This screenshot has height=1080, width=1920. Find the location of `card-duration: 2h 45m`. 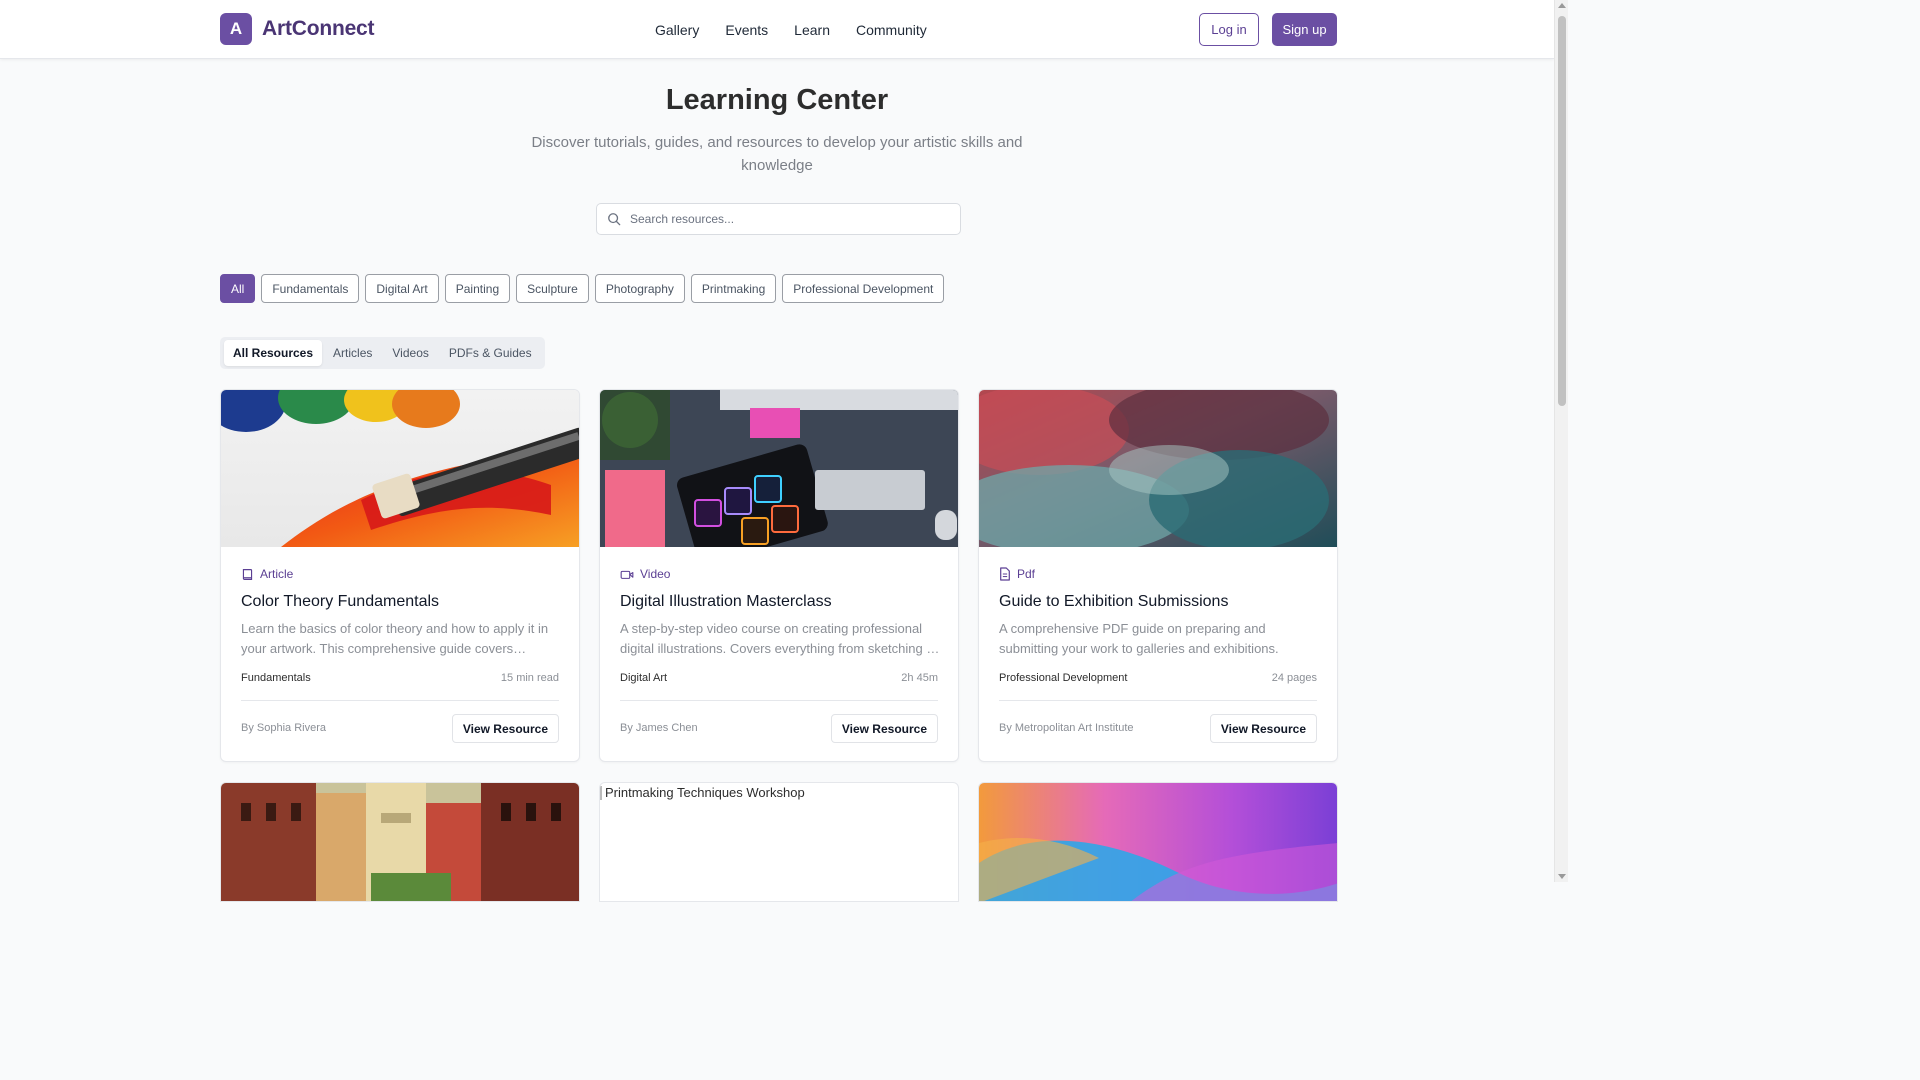

card-duration: 2h 45m is located at coordinates (919, 678).